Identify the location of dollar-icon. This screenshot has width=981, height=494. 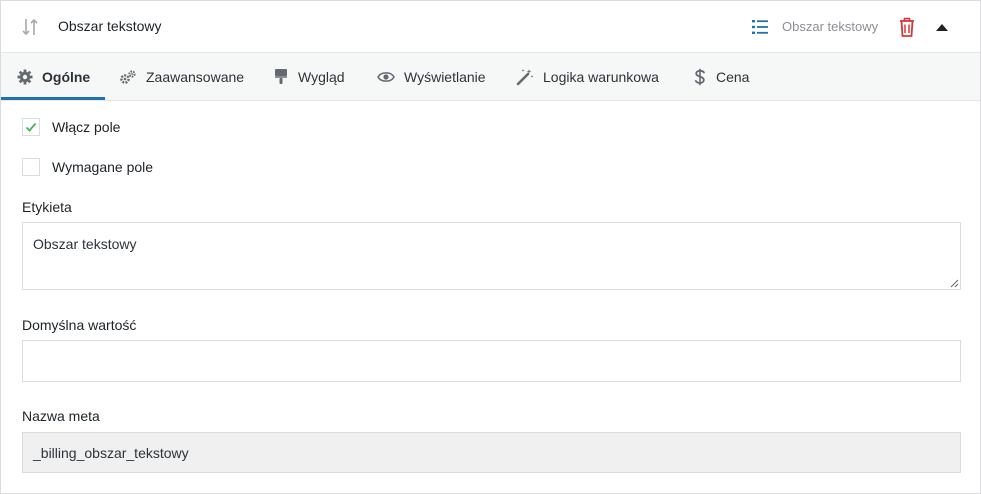
(699, 76).